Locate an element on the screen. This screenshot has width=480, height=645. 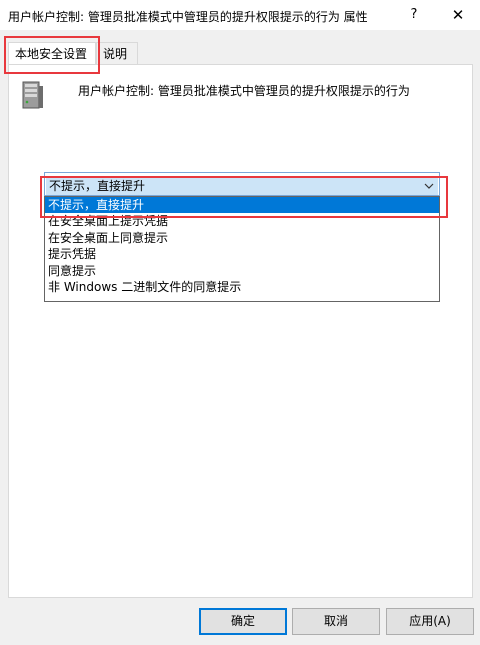
tab-label: 本地安全设置 is located at coordinates (51, 54).